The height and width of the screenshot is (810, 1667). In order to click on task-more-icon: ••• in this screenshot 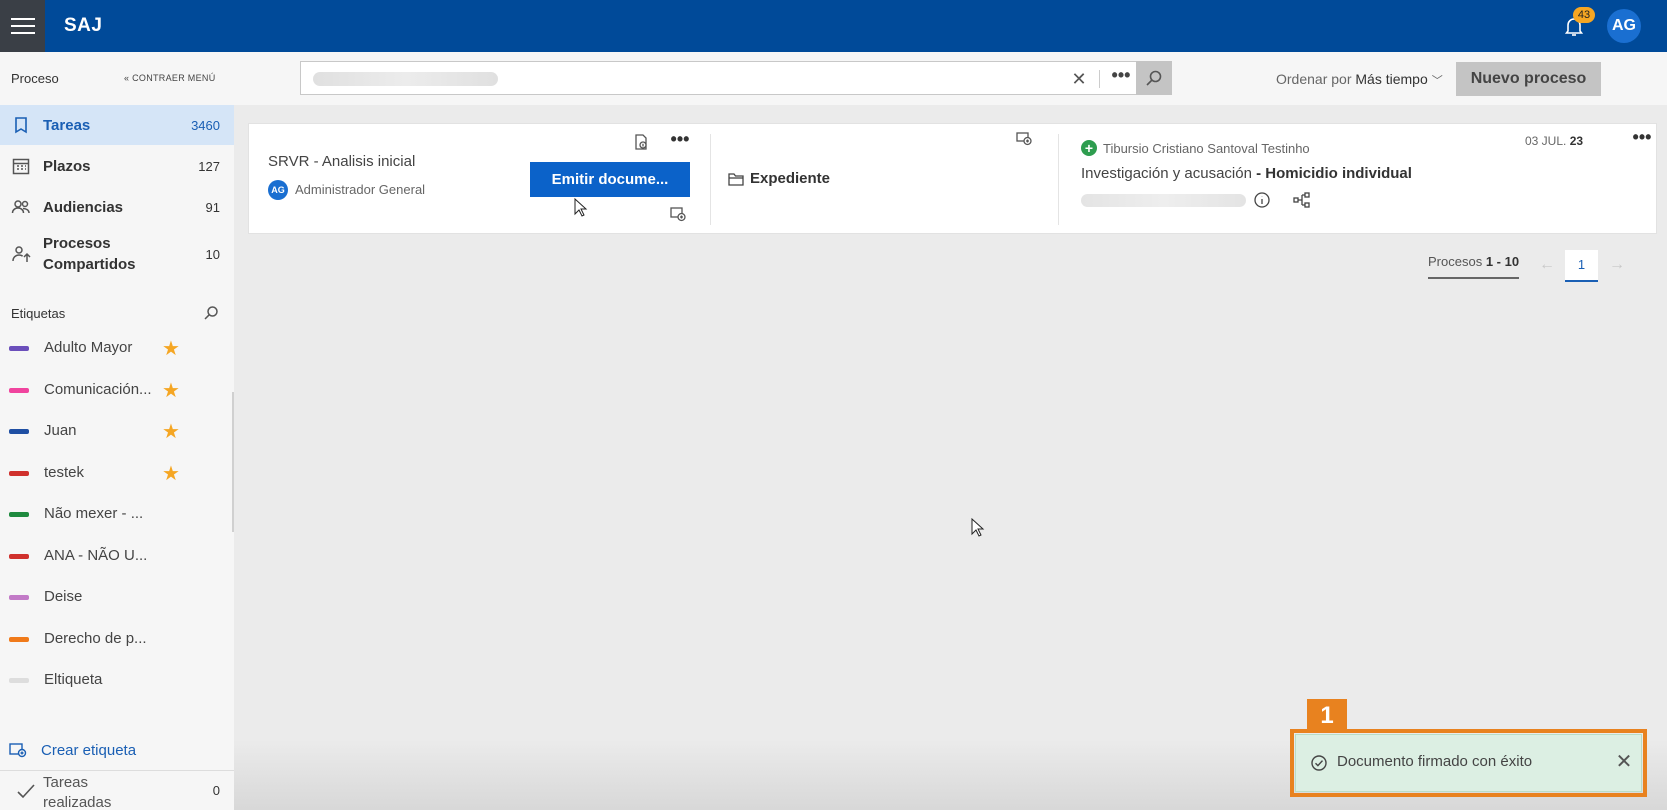, I will do `click(680, 140)`.